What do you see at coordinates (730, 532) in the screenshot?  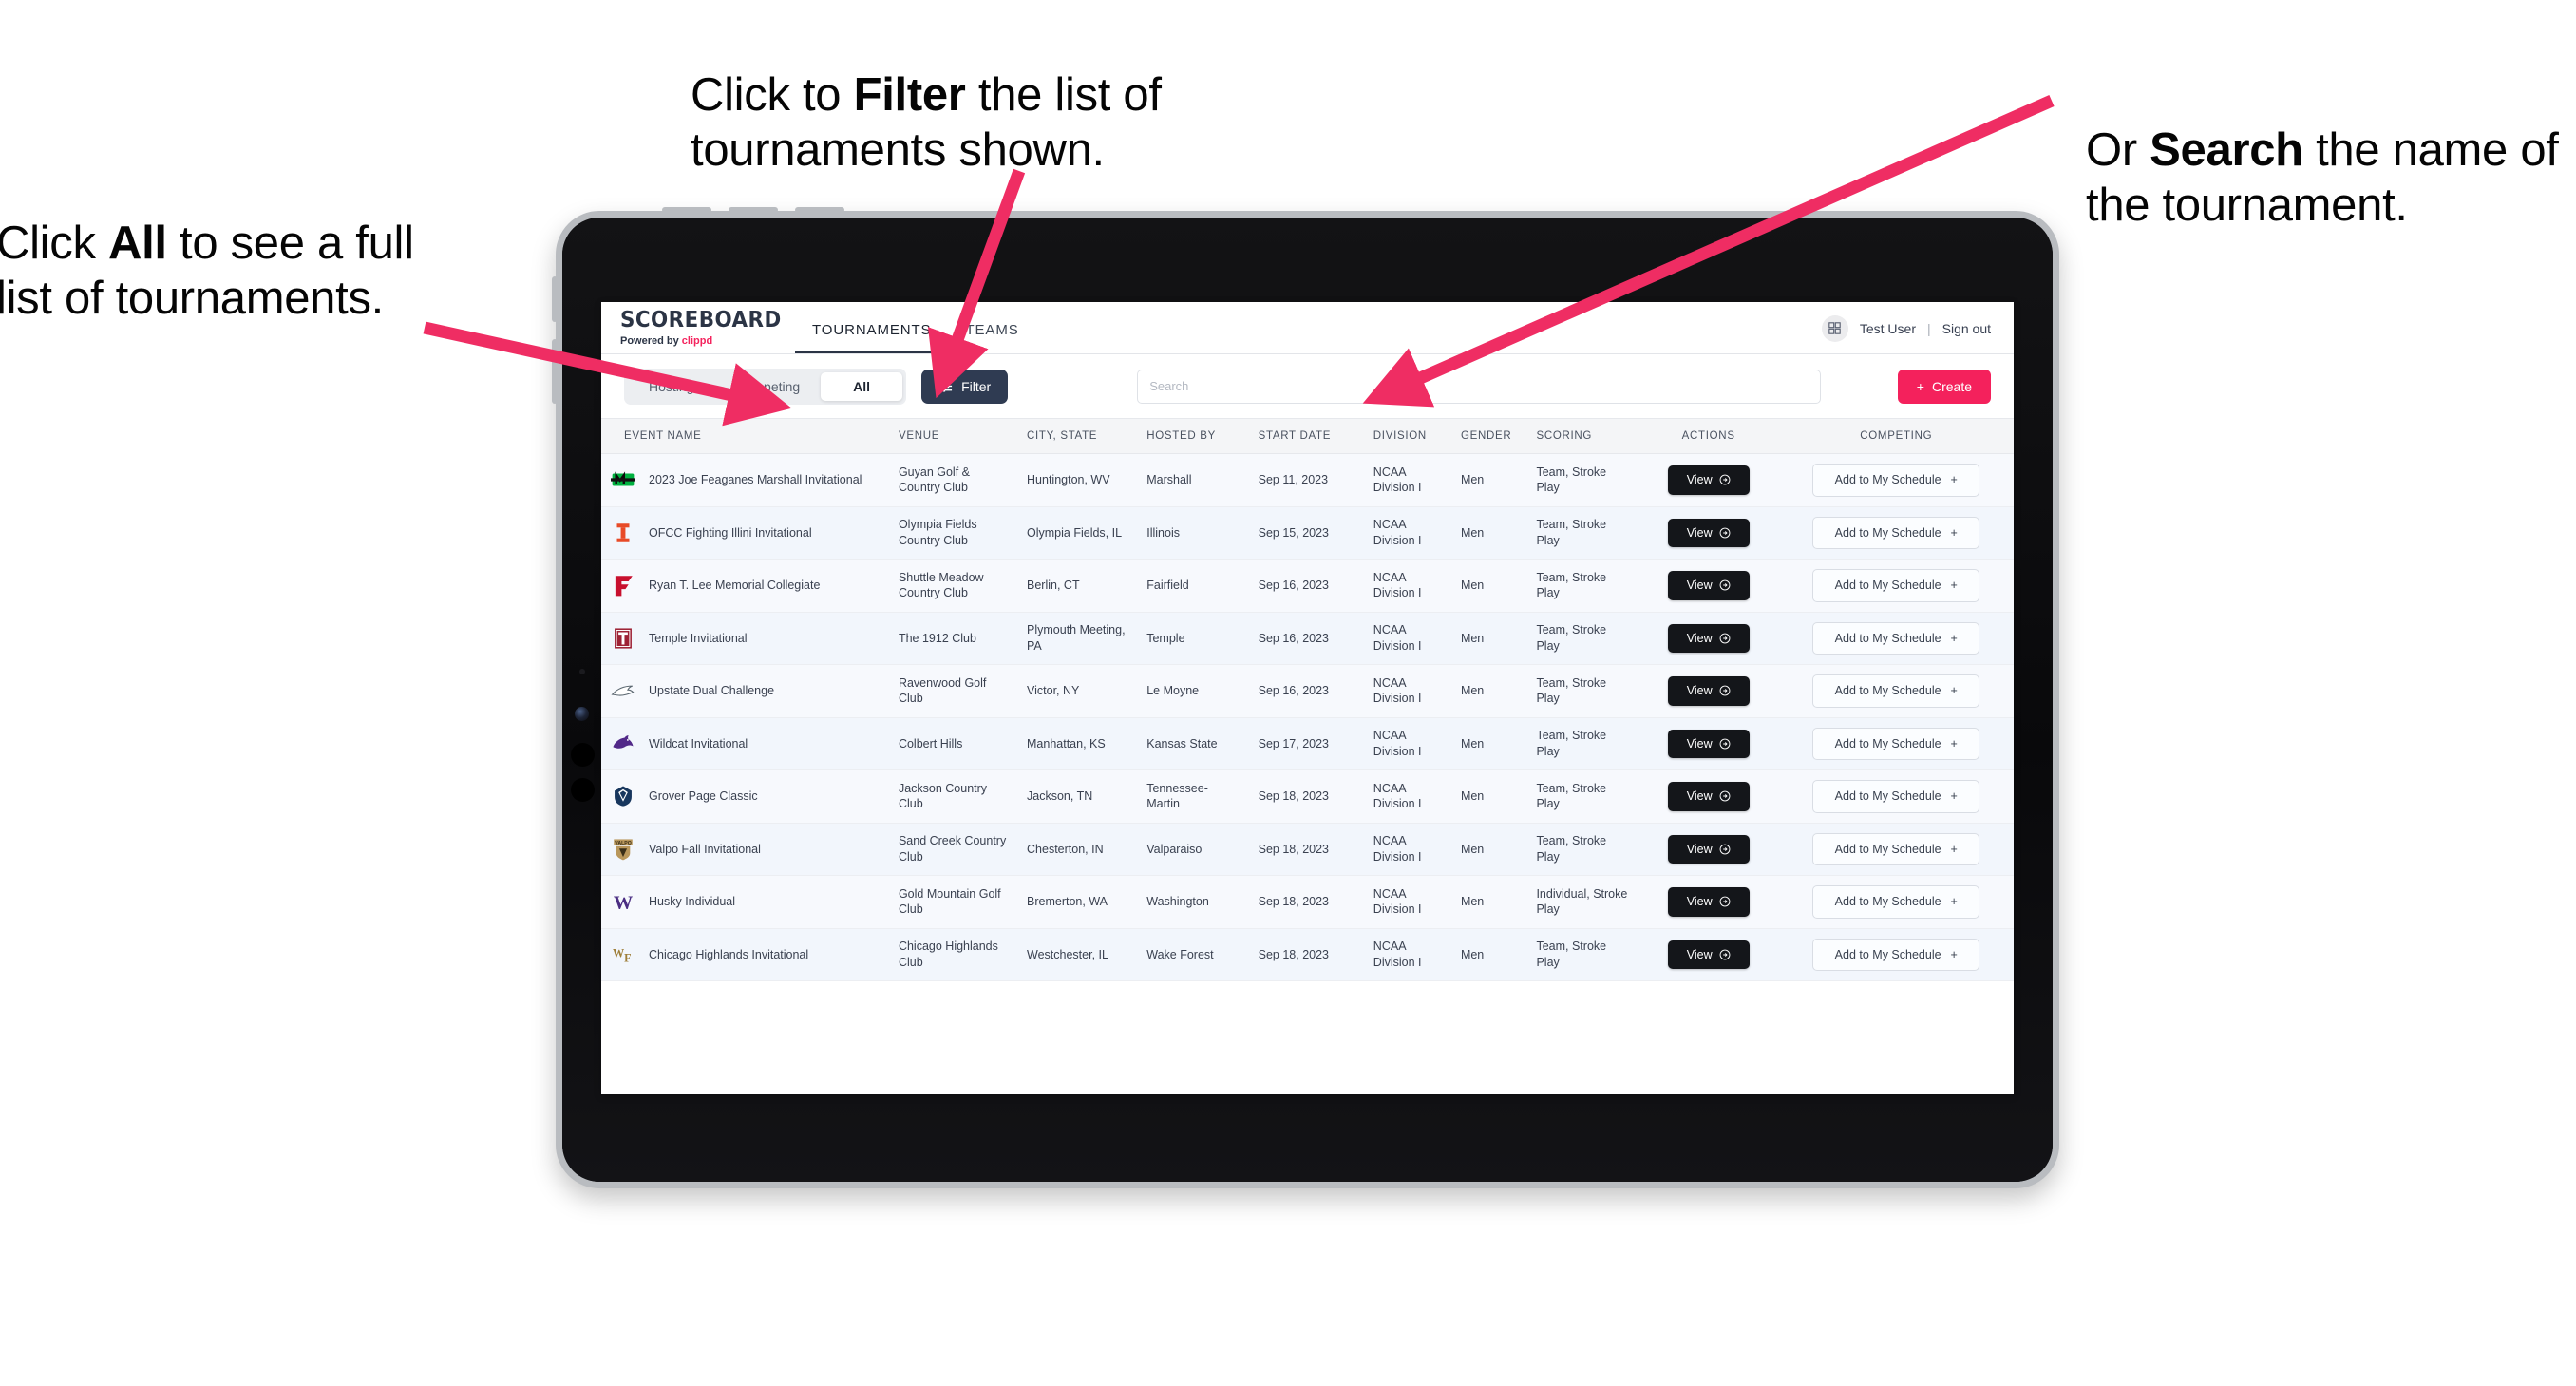 I see `event-name-text: OFCC Fighting Illini Invitational` at bounding box center [730, 532].